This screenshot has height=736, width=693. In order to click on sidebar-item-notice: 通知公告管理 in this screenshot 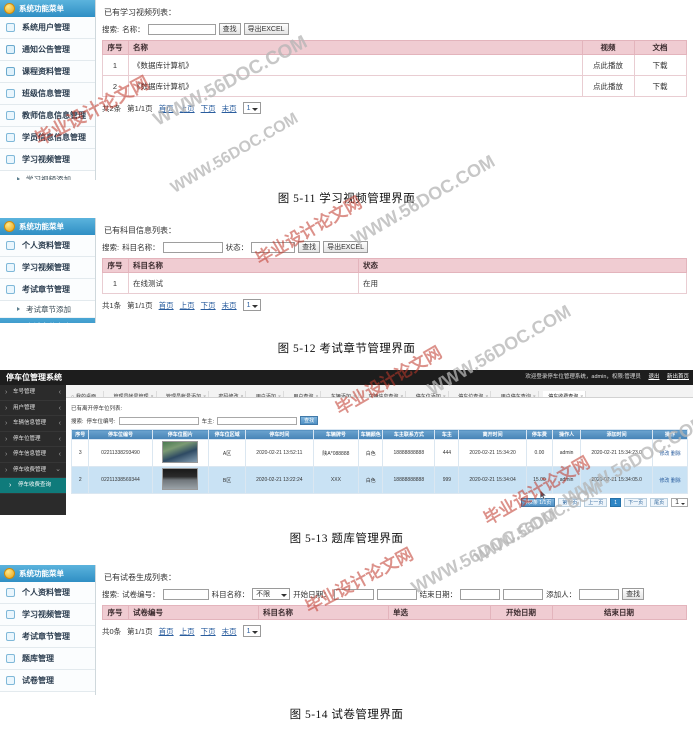, I will do `click(47, 50)`.